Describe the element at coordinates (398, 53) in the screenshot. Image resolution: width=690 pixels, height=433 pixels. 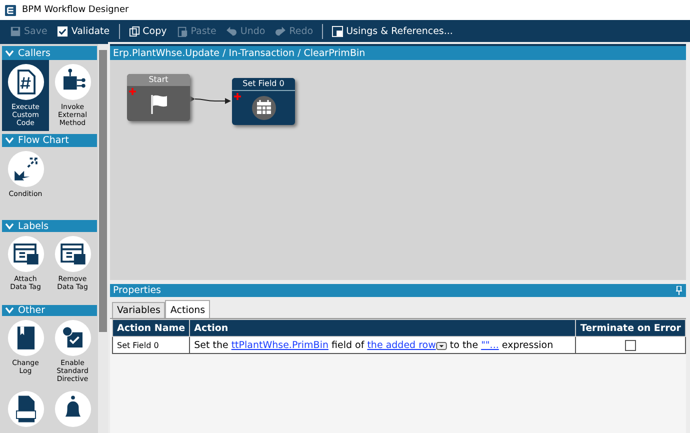
I see `breadcrumb: Erp.PlantWhse.Update / In-Transaction / ClearPrimBin` at that location.